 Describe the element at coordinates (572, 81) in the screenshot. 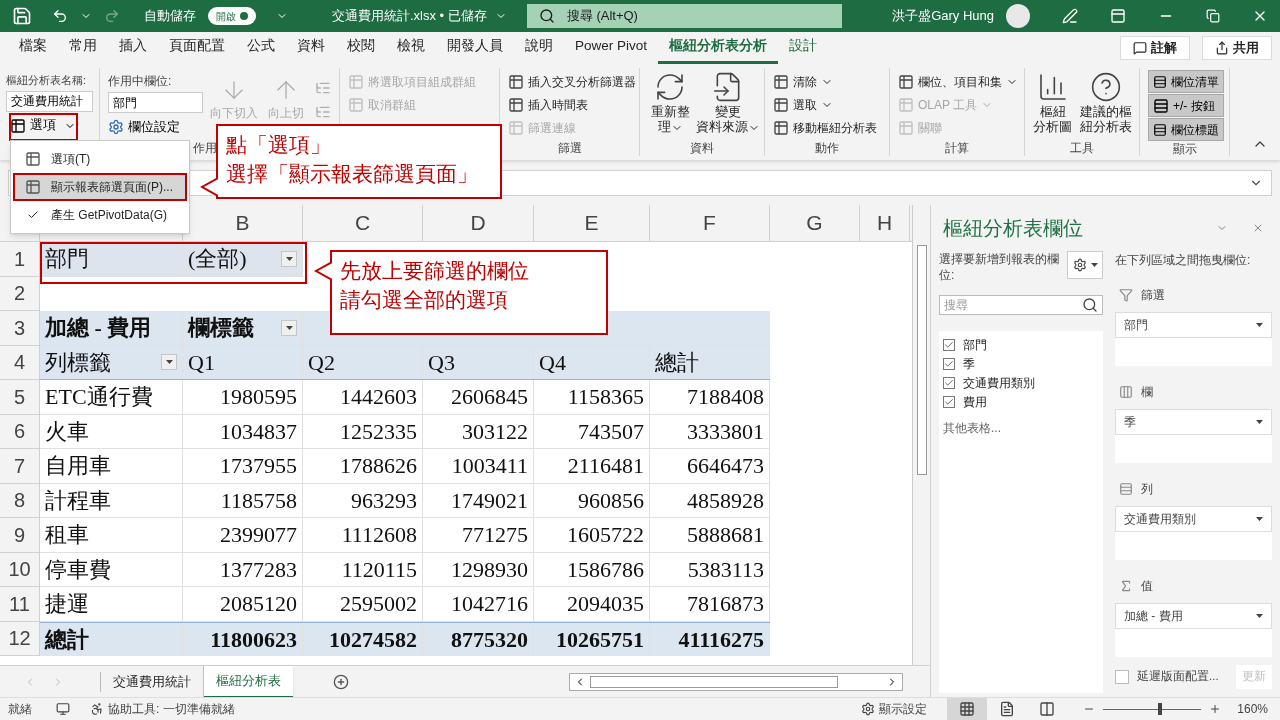

I see `ribbon-command: 插入交叉分析篩選器` at that location.